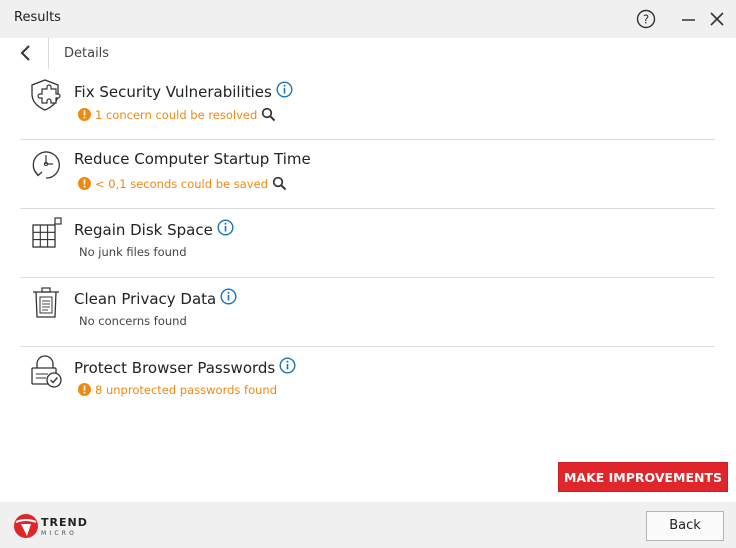 Image resolution: width=736 pixels, height=548 pixels. I want to click on make-improvements-button: MAKE IMPROVEMENTS, so click(643, 477).